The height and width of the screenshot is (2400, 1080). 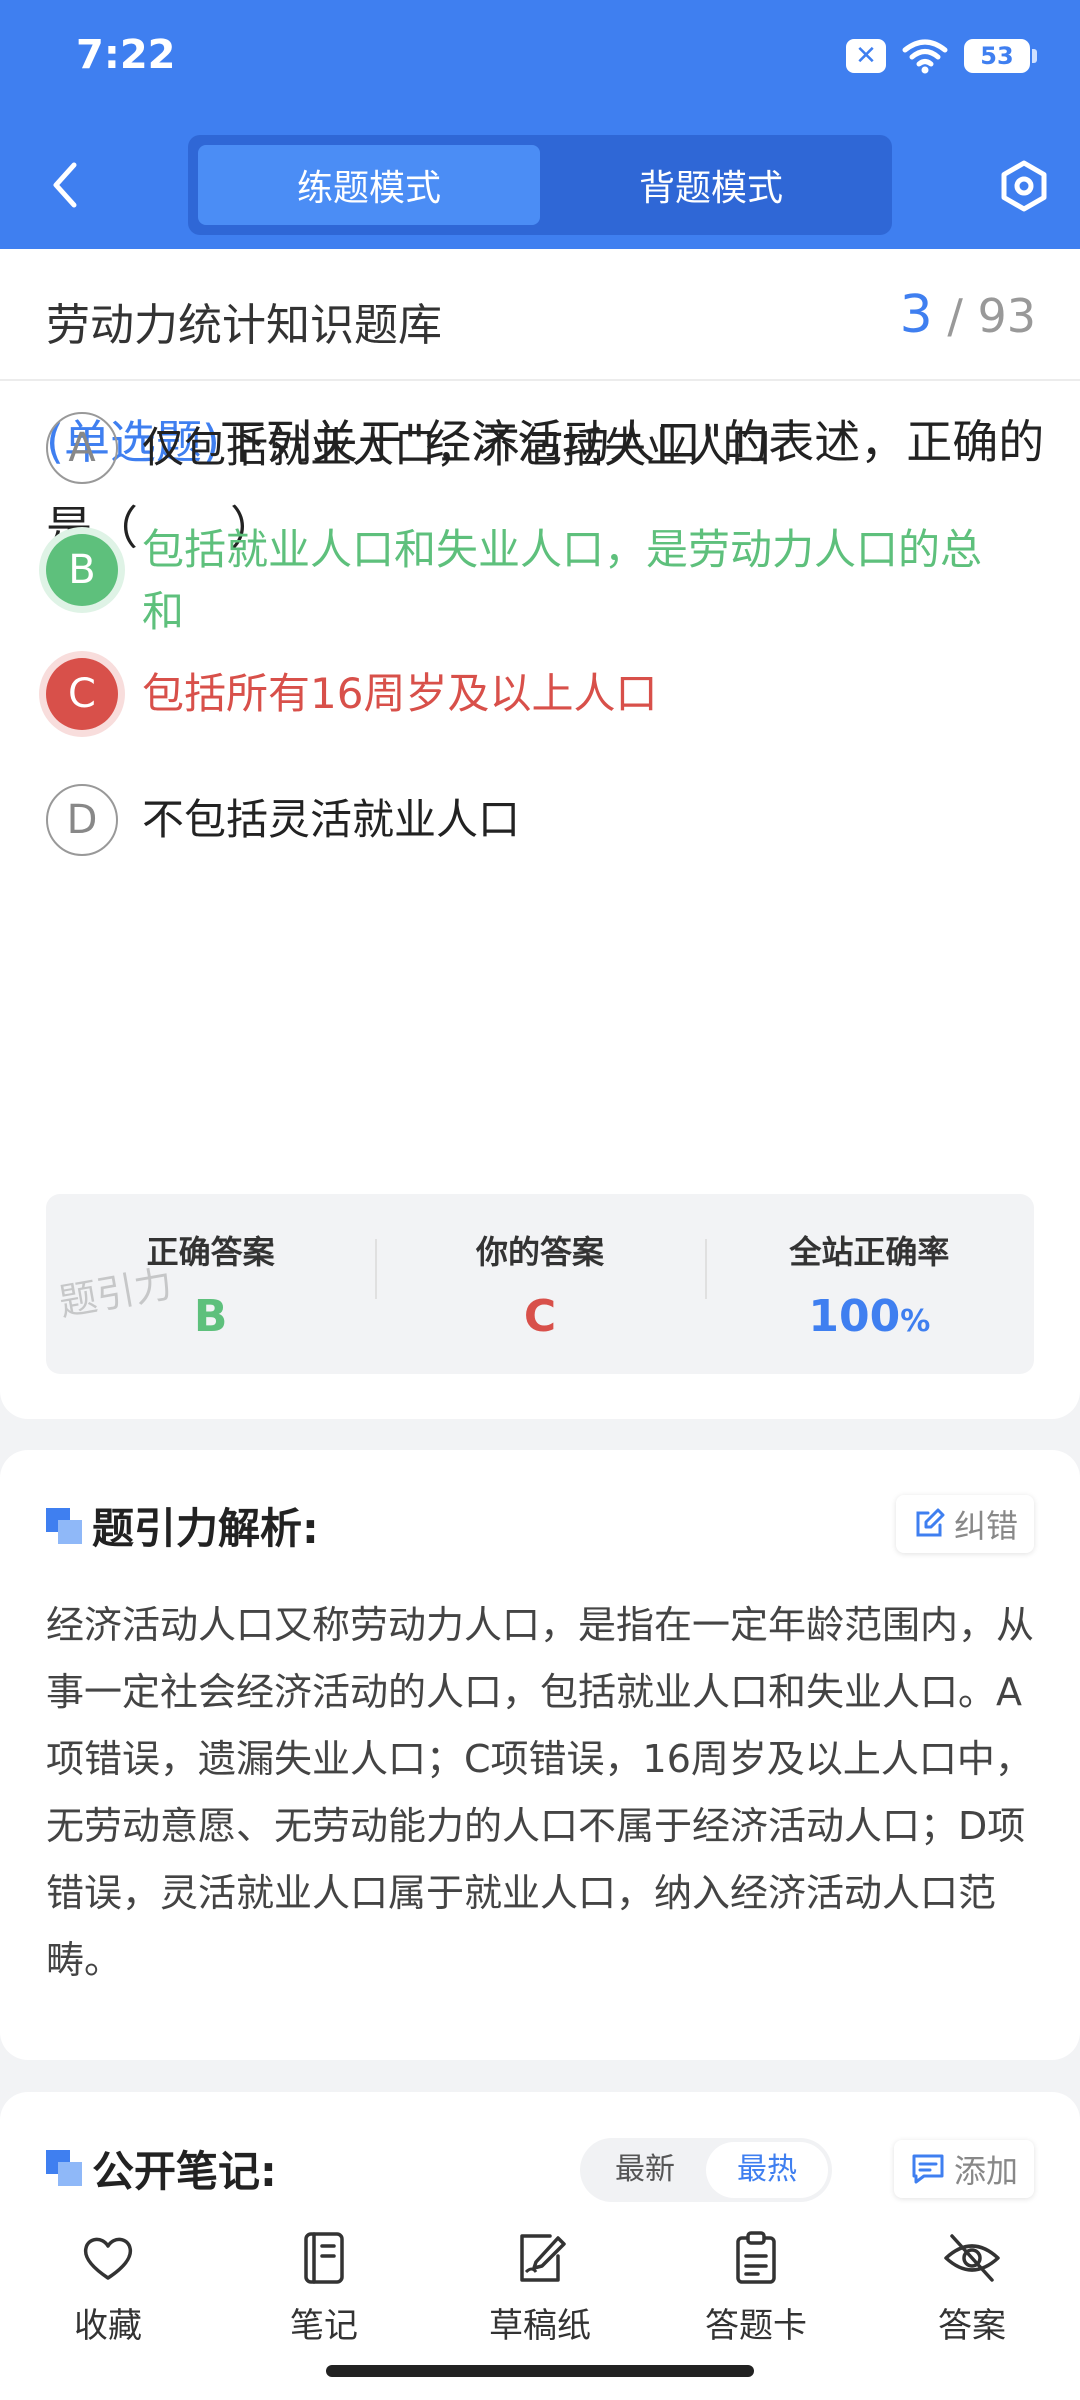 I want to click on option-text: 包括所有16周岁及以上人口, so click(x=400, y=693).